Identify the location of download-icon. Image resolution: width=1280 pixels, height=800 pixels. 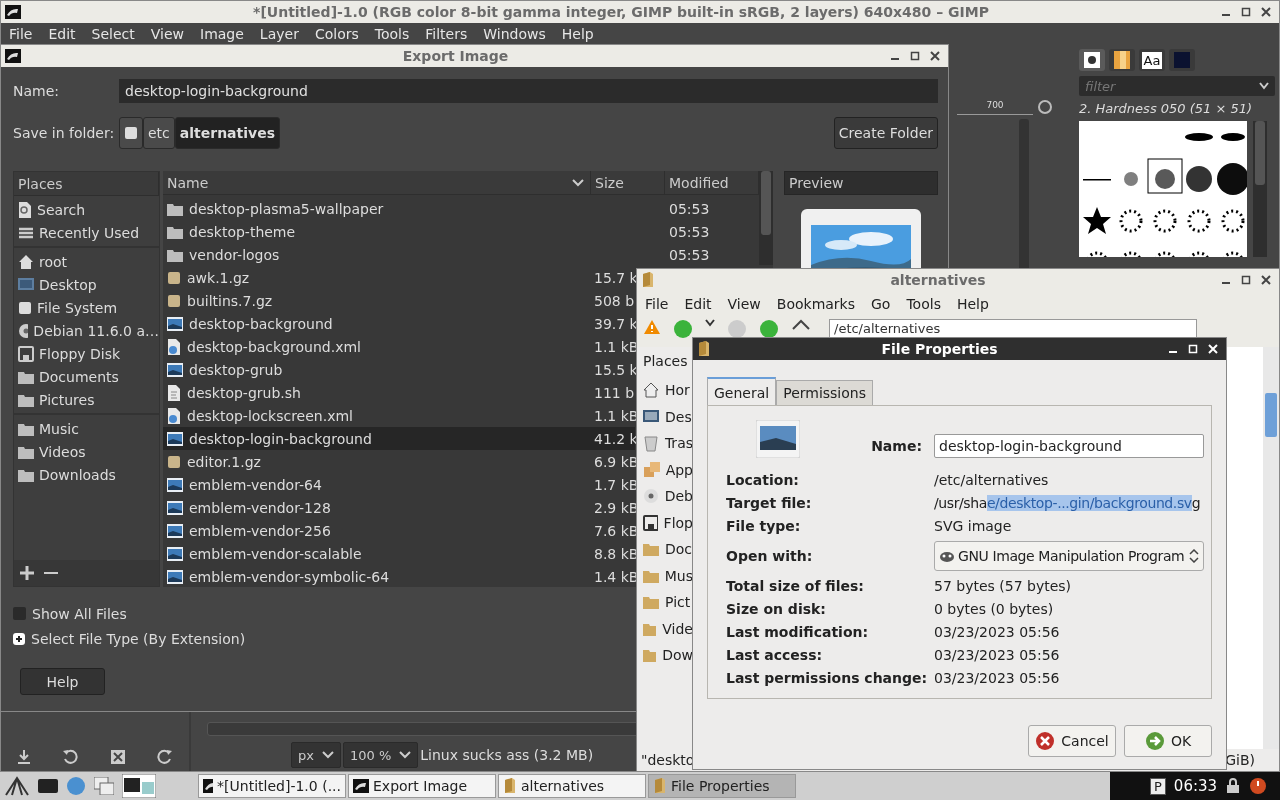
(23, 757).